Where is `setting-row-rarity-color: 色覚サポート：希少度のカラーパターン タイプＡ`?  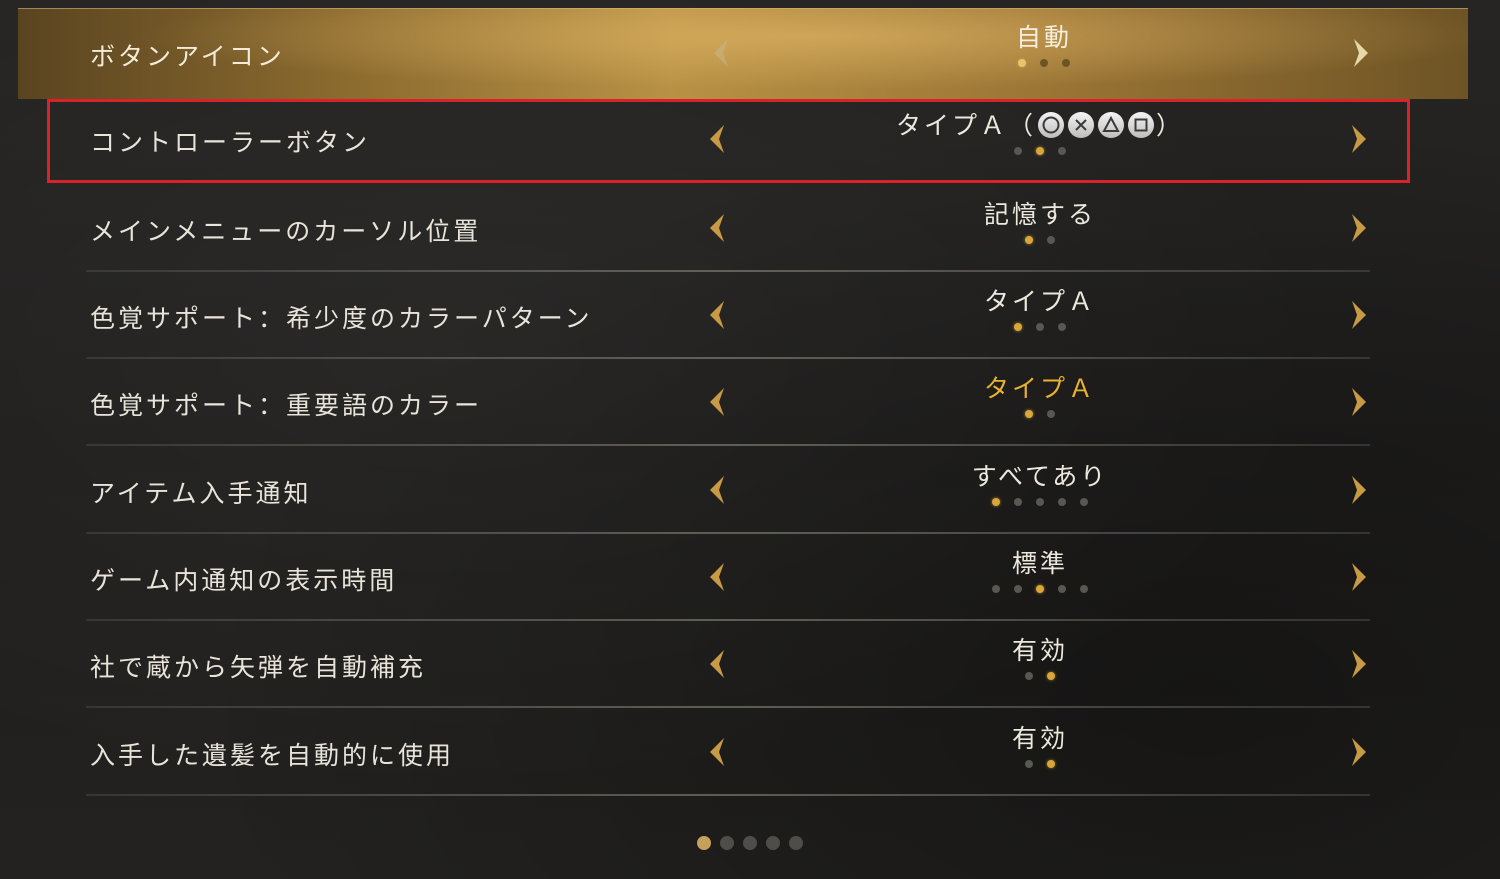
setting-row-rarity-color: 色覚サポート：希少度のカラーパターン タイプＡ is located at coordinates (728, 316).